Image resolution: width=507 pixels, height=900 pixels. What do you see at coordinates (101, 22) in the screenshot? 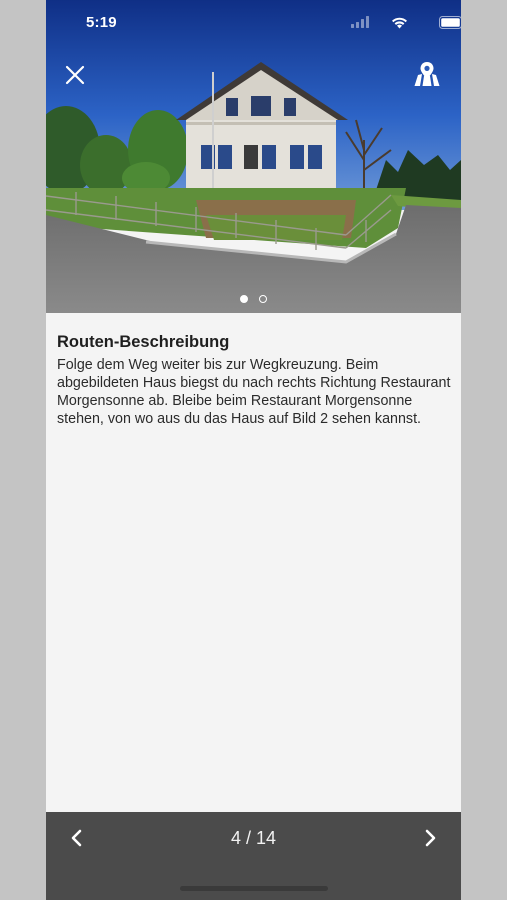
I see `status-time: 5:19` at bounding box center [101, 22].